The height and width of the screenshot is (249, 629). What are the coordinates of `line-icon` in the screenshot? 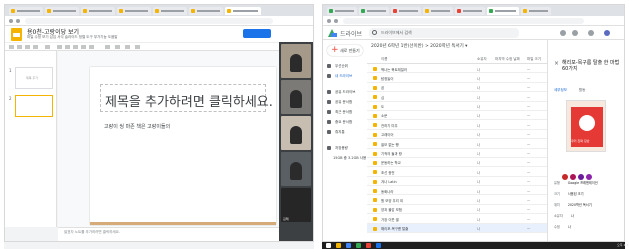 It's located at (91, 47).